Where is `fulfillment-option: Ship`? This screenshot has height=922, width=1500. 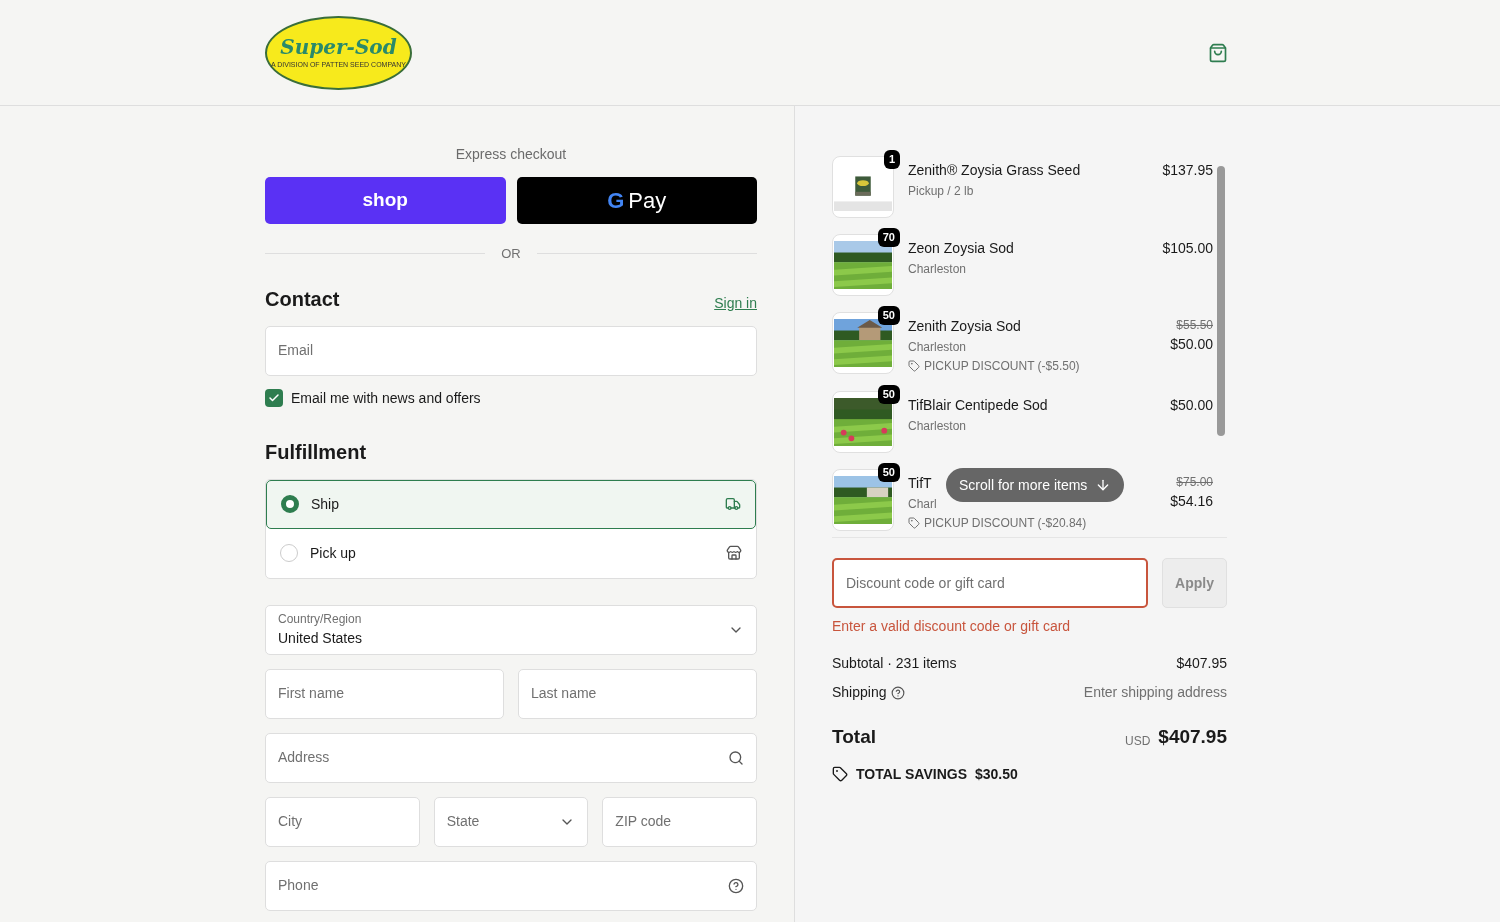 fulfillment-option: Ship is located at coordinates (511, 504).